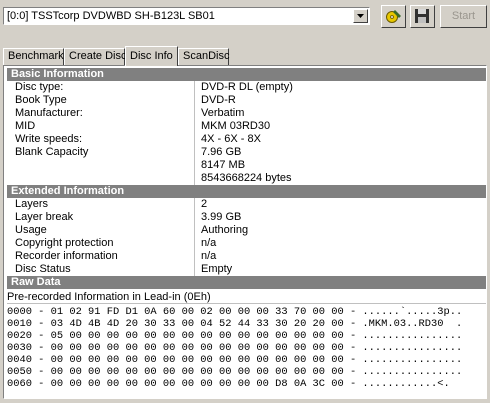 Image resolution: width=490 pixels, height=403 pixels. What do you see at coordinates (111, 16) in the screenshot?
I see `drive-select-value: [0:0] TSSTcorp DVDWBD SH-B123L SB01` at bounding box center [111, 16].